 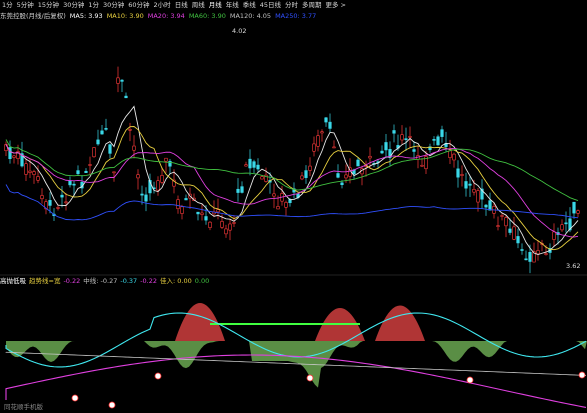 I want to click on low-price-label: 3.62, so click(x=573, y=266).